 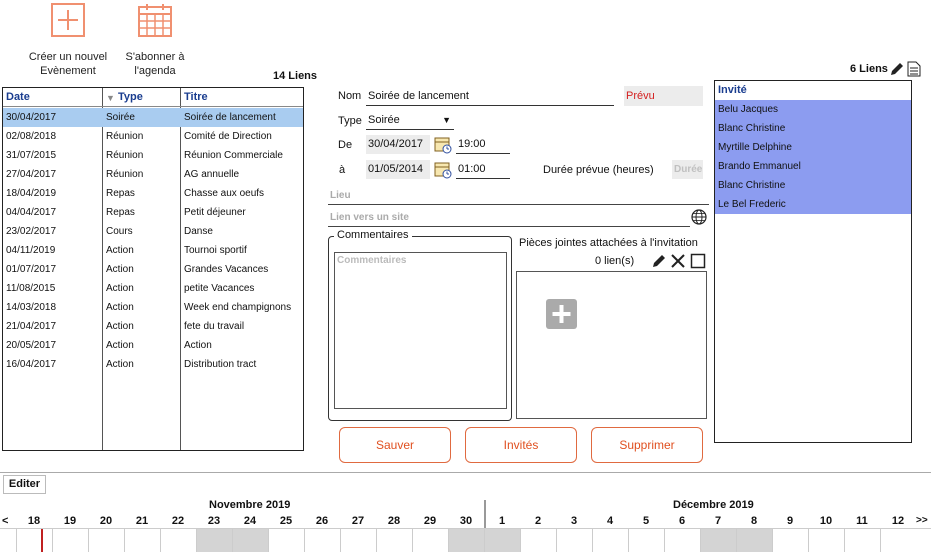 What do you see at coordinates (153, 326) in the screenshot?
I see `table-row: 21/04/2017 Action fete du travail` at bounding box center [153, 326].